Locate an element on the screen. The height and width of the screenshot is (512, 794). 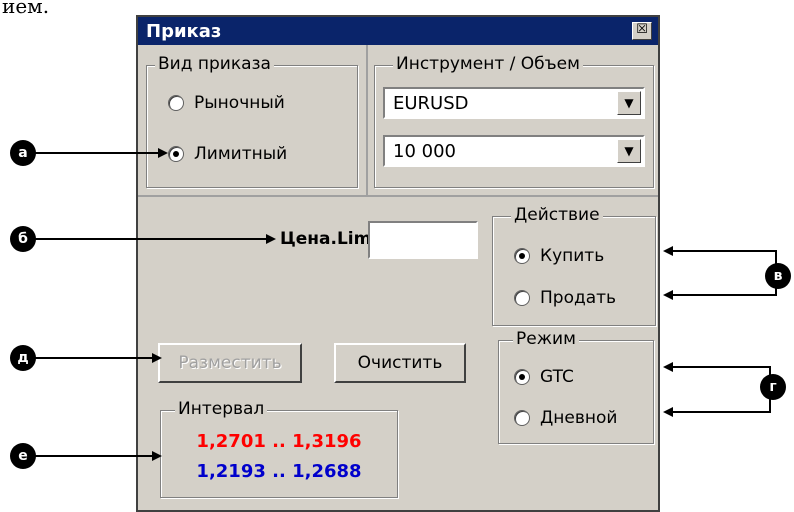
annotation-marker-e: е is located at coordinates (23, 456).